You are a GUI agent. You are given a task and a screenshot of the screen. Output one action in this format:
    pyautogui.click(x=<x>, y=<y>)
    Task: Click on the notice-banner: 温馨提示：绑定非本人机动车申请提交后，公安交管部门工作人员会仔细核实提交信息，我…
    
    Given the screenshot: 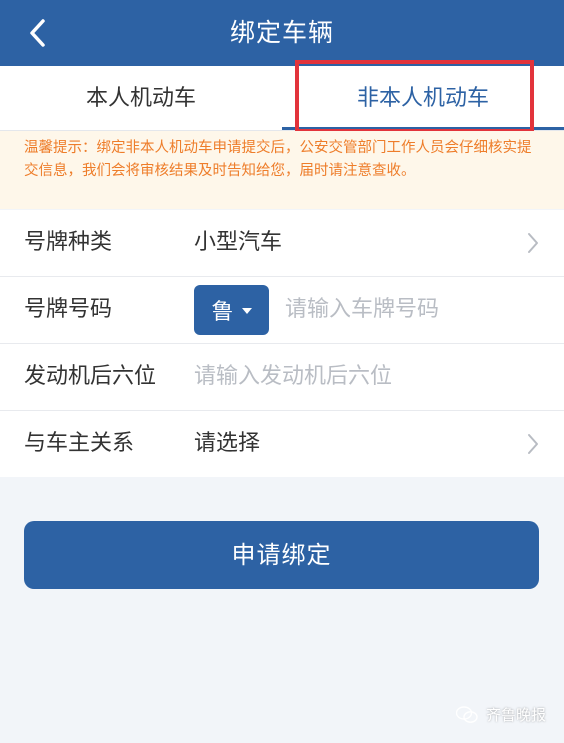 What is the action you would take?
    pyautogui.click(x=282, y=170)
    